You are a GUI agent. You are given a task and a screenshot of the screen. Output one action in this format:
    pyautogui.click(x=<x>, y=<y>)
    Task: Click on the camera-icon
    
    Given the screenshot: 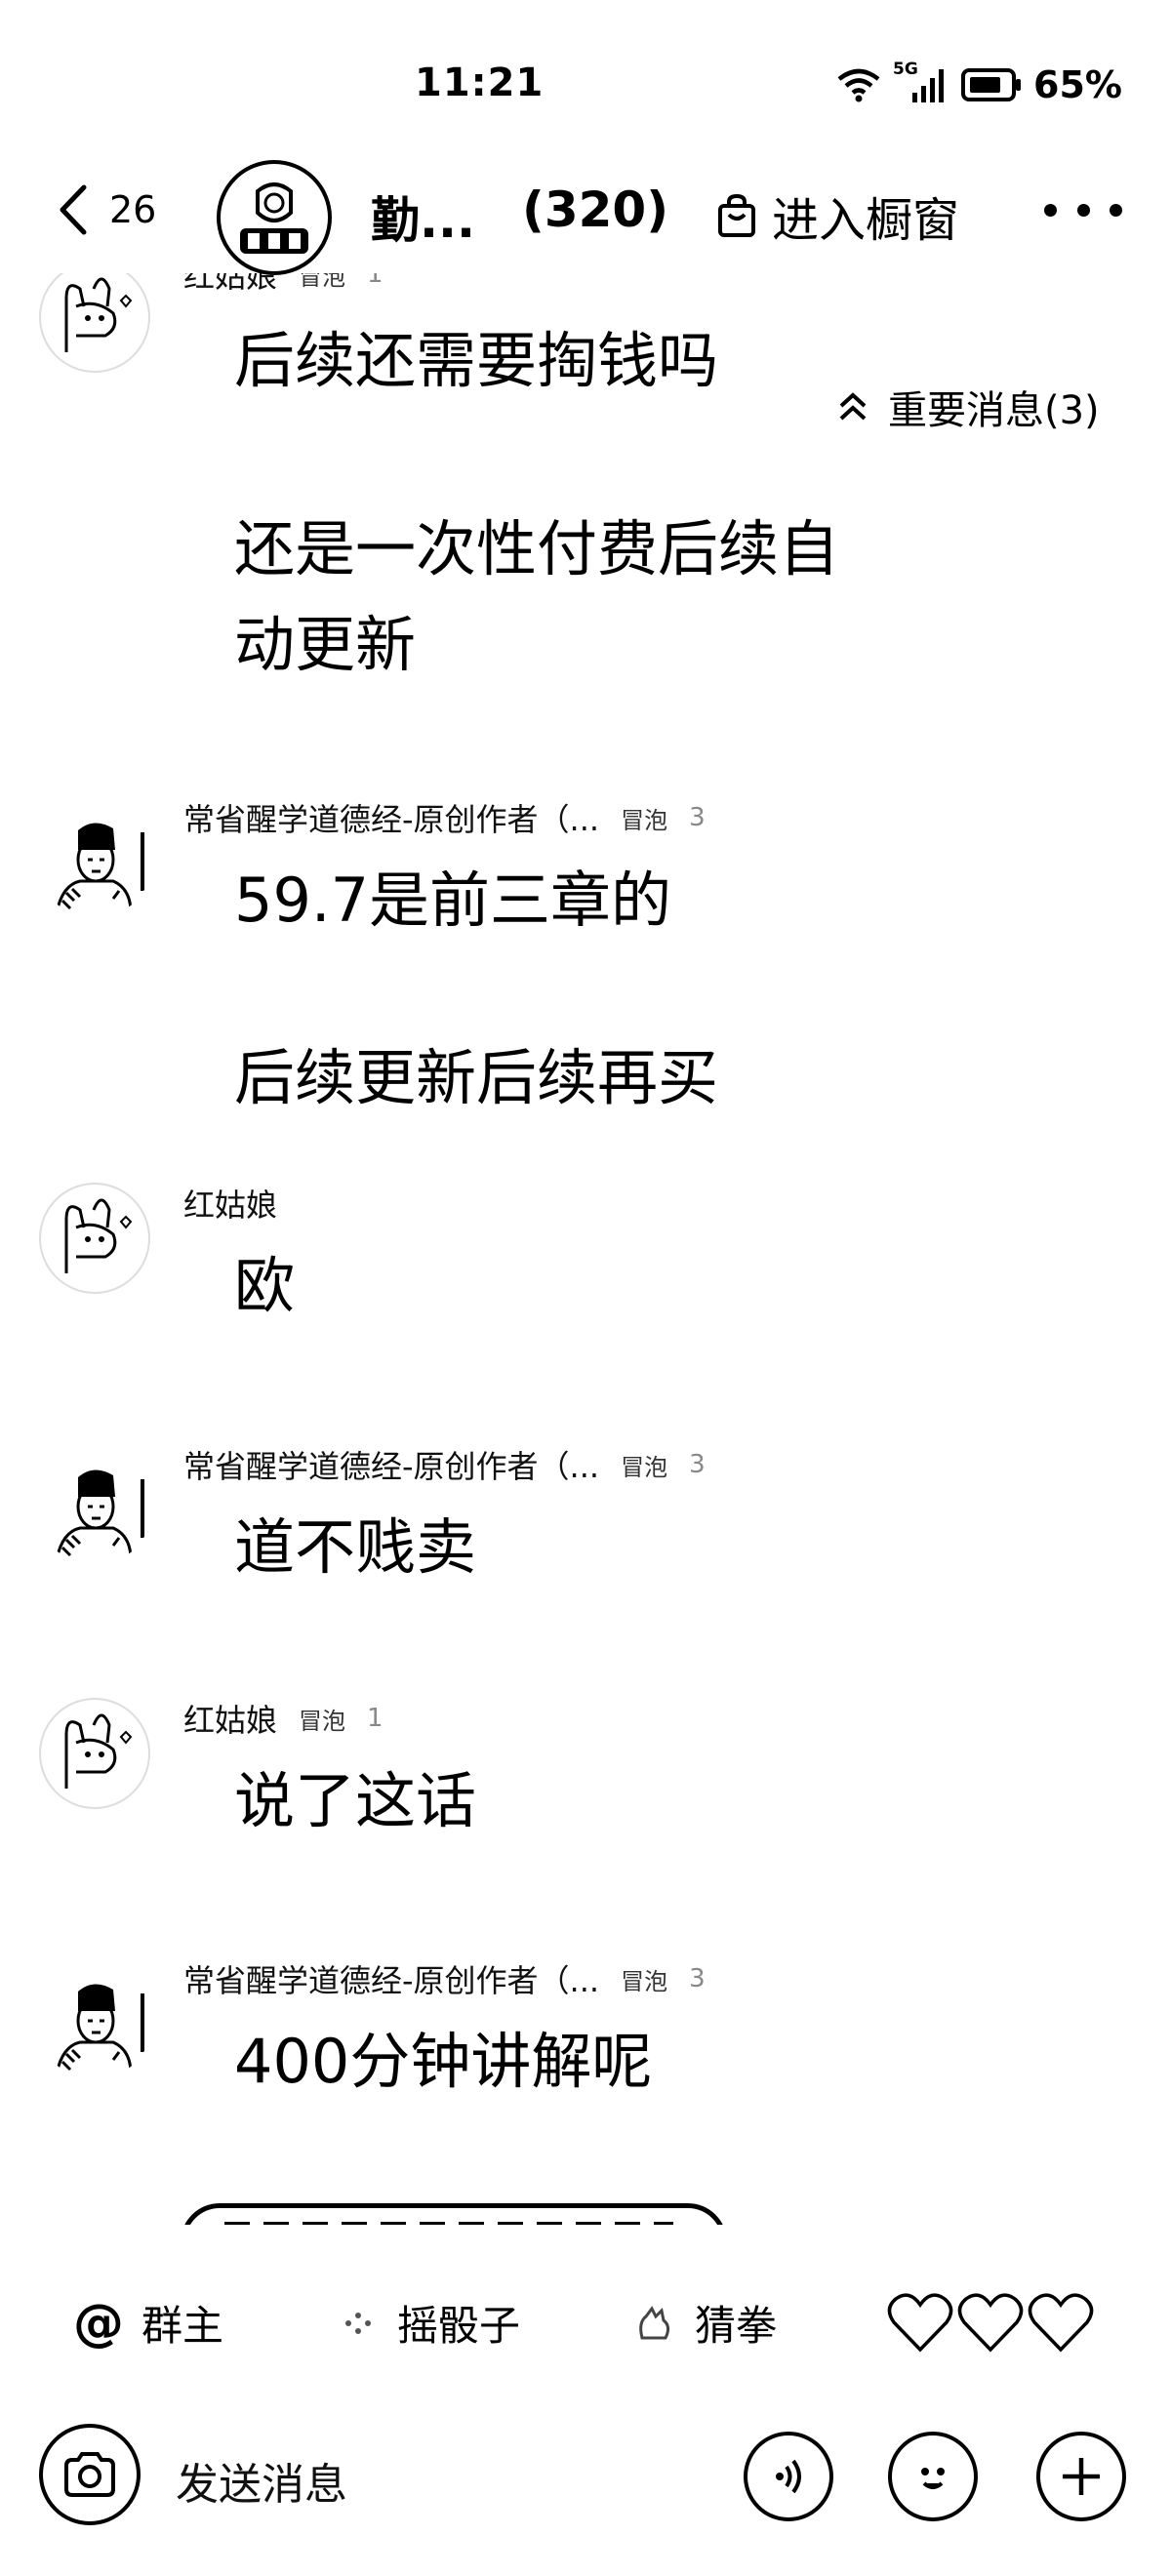 What is the action you would take?
    pyautogui.click(x=89, y=2474)
    